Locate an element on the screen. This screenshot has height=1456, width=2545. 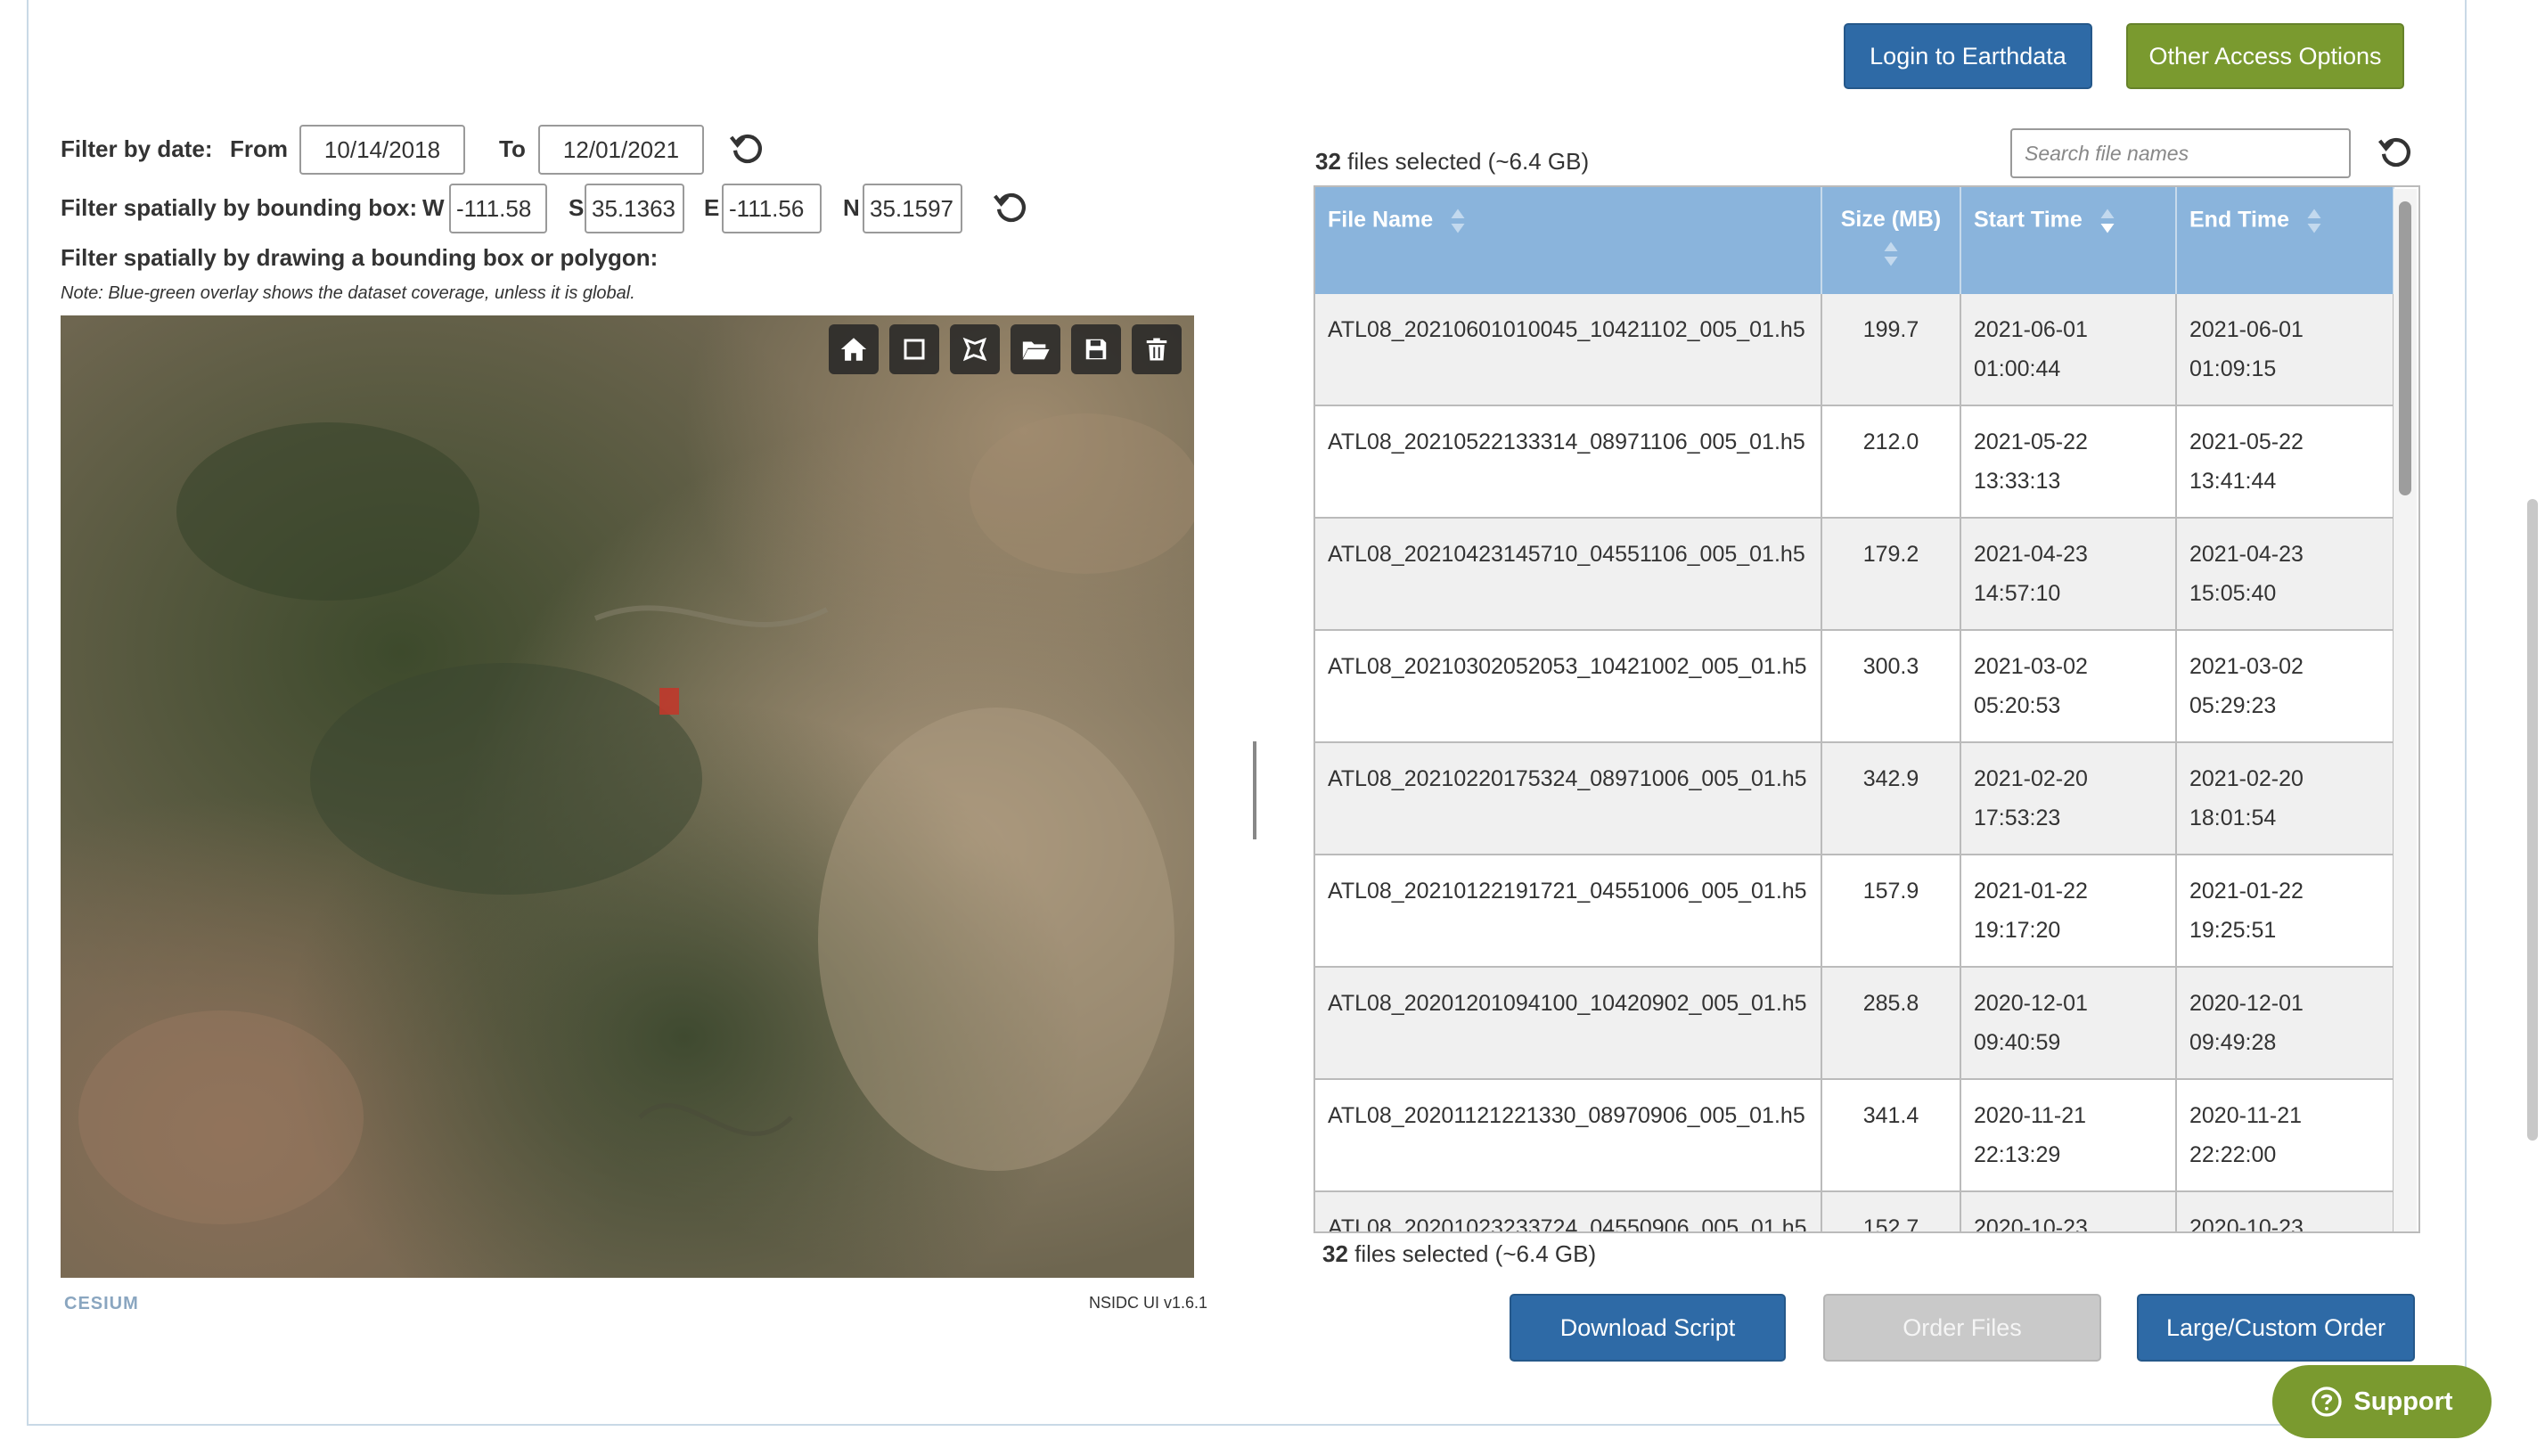
sort-descending-icon is located at coordinates (2107, 221).